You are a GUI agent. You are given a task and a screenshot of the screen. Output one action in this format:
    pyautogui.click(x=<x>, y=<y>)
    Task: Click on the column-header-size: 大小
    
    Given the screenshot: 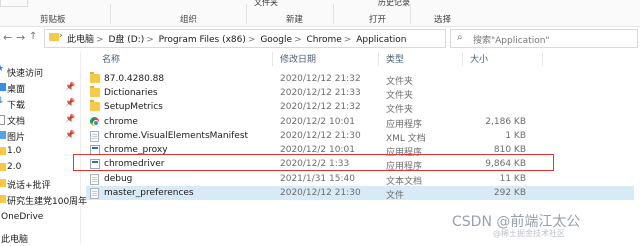 What is the action you would take?
    pyautogui.click(x=479, y=59)
    